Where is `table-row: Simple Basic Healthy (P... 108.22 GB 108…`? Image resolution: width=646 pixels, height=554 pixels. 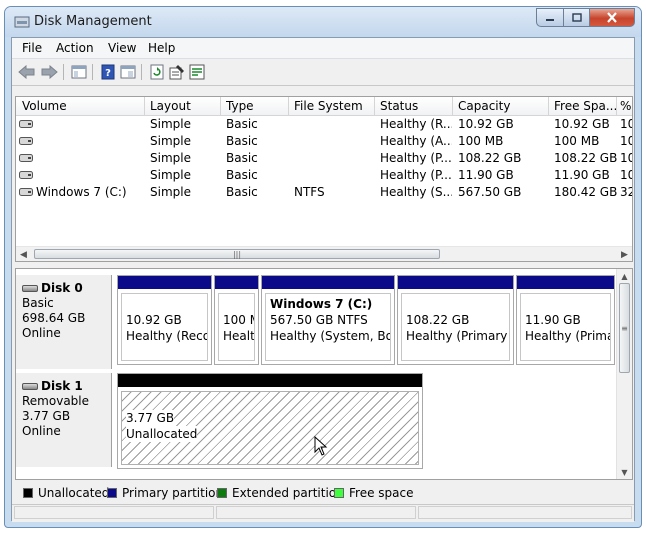 table-row: Simple Basic Healthy (P... 108.22 GB 108… is located at coordinates (324, 158).